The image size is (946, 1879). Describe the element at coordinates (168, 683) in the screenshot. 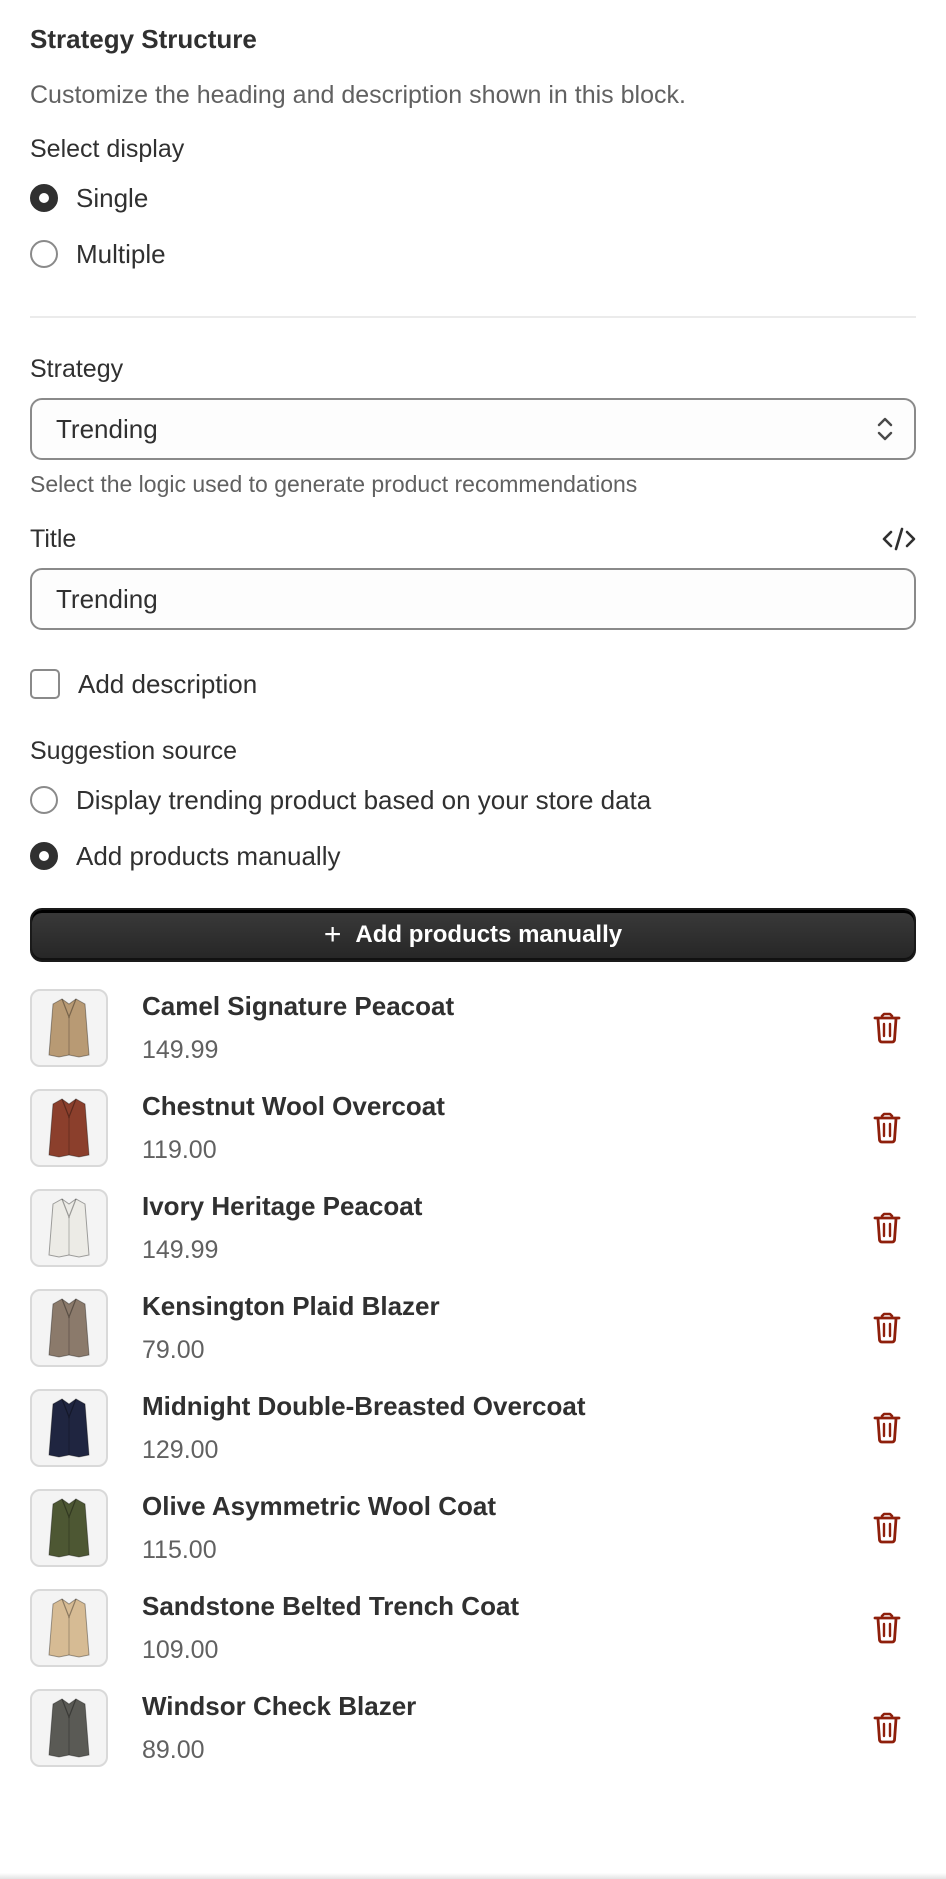

I see `add-description-label: Add description` at that location.